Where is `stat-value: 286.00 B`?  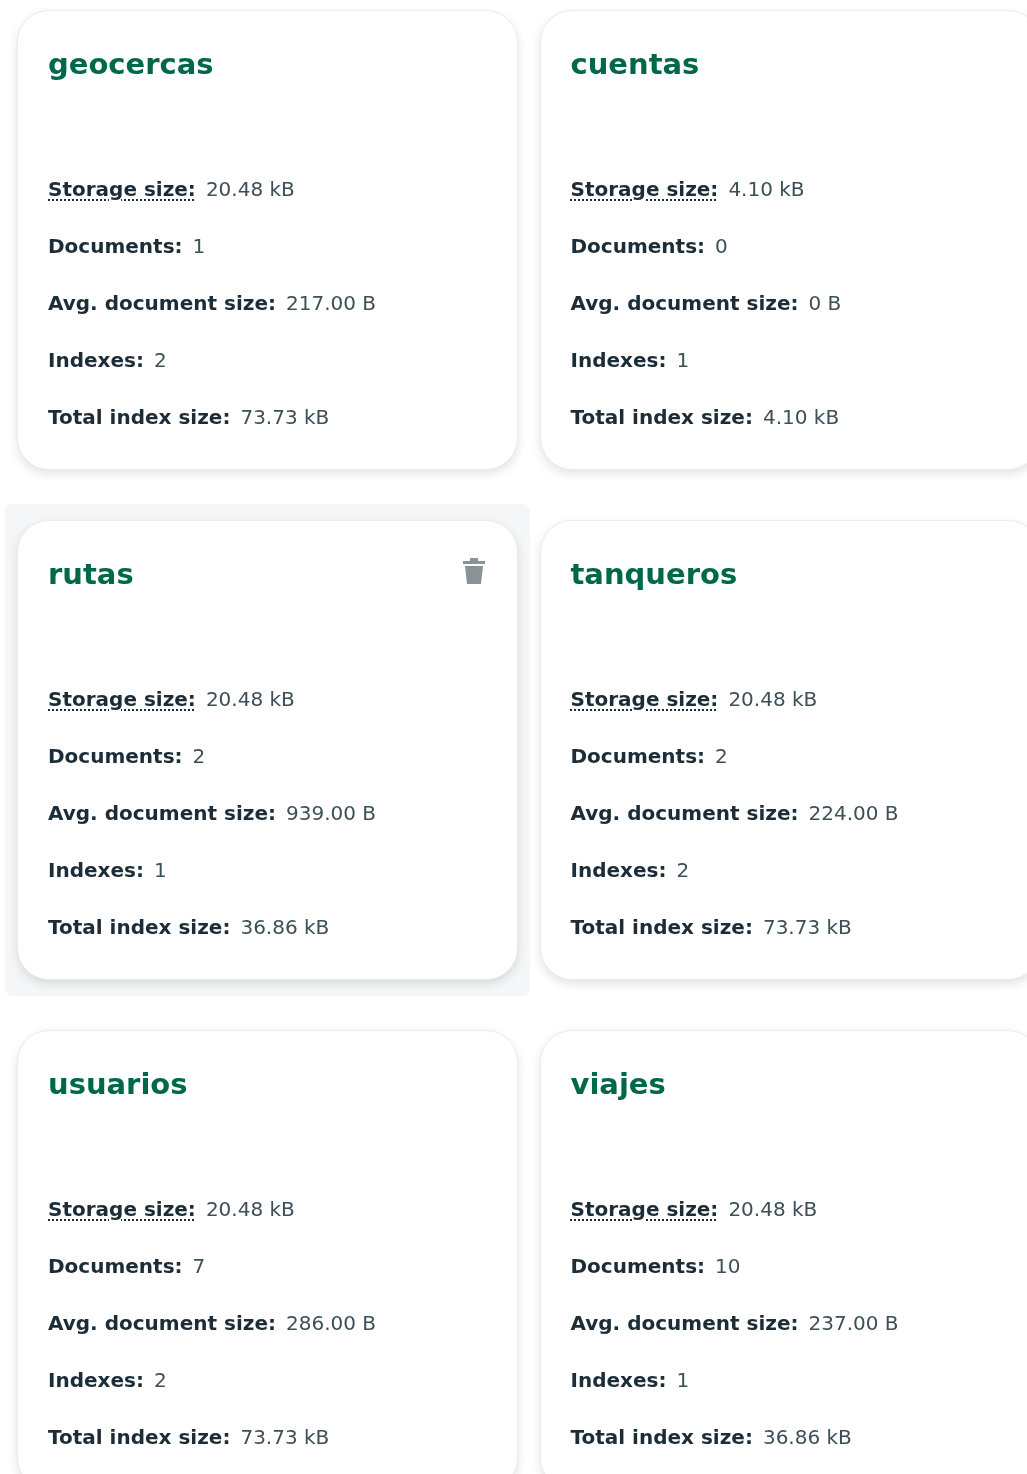 stat-value: 286.00 B is located at coordinates (331, 1322).